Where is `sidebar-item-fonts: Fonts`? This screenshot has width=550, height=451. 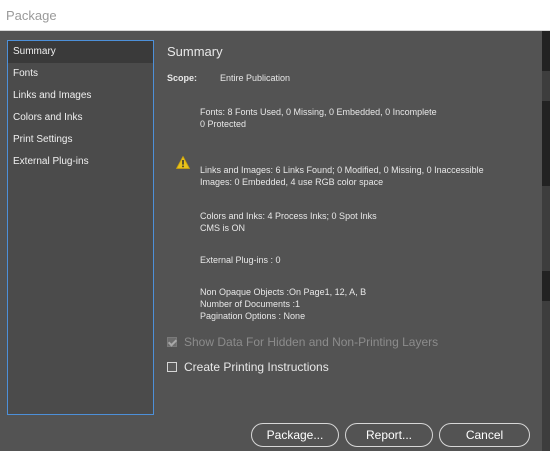
sidebar-item-fonts: Fonts is located at coordinates (80, 74).